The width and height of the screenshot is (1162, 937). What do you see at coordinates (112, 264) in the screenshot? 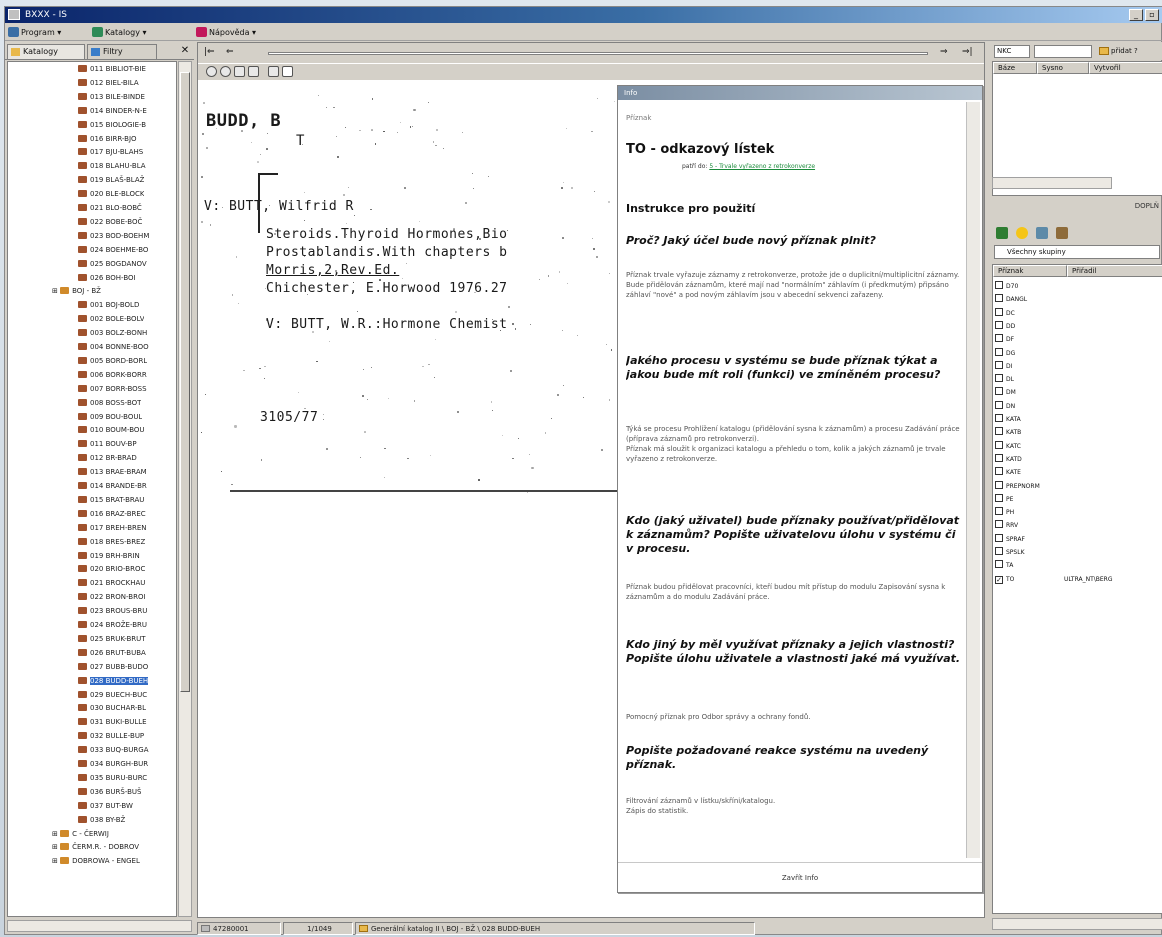
I see `tree-node-item: 025 BOGDANOV` at bounding box center [112, 264].